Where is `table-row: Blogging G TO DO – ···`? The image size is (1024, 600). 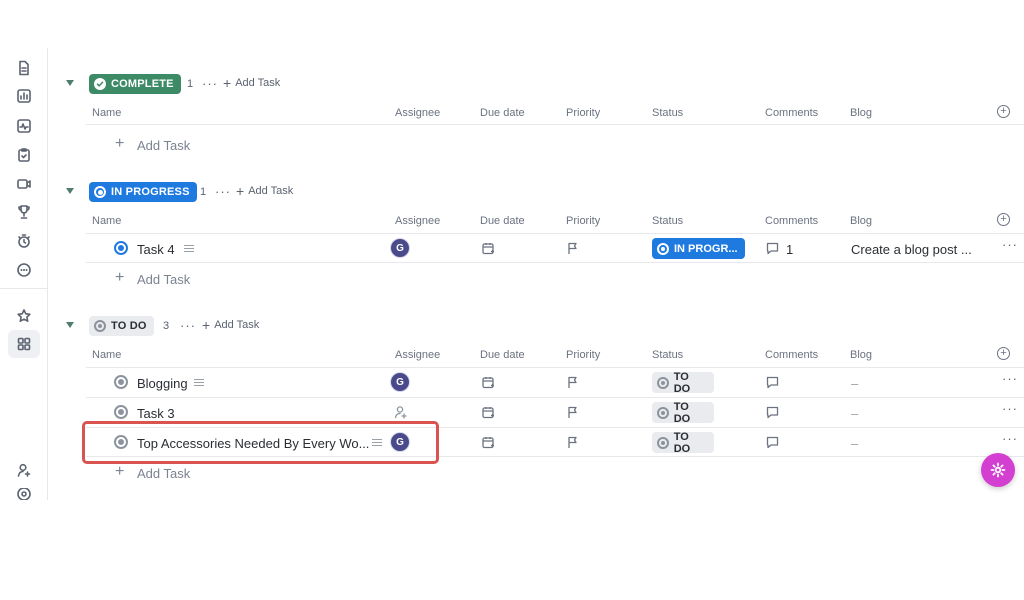
table-row: Blogging G TO DO – ··· is located at coordinates (555, 382).